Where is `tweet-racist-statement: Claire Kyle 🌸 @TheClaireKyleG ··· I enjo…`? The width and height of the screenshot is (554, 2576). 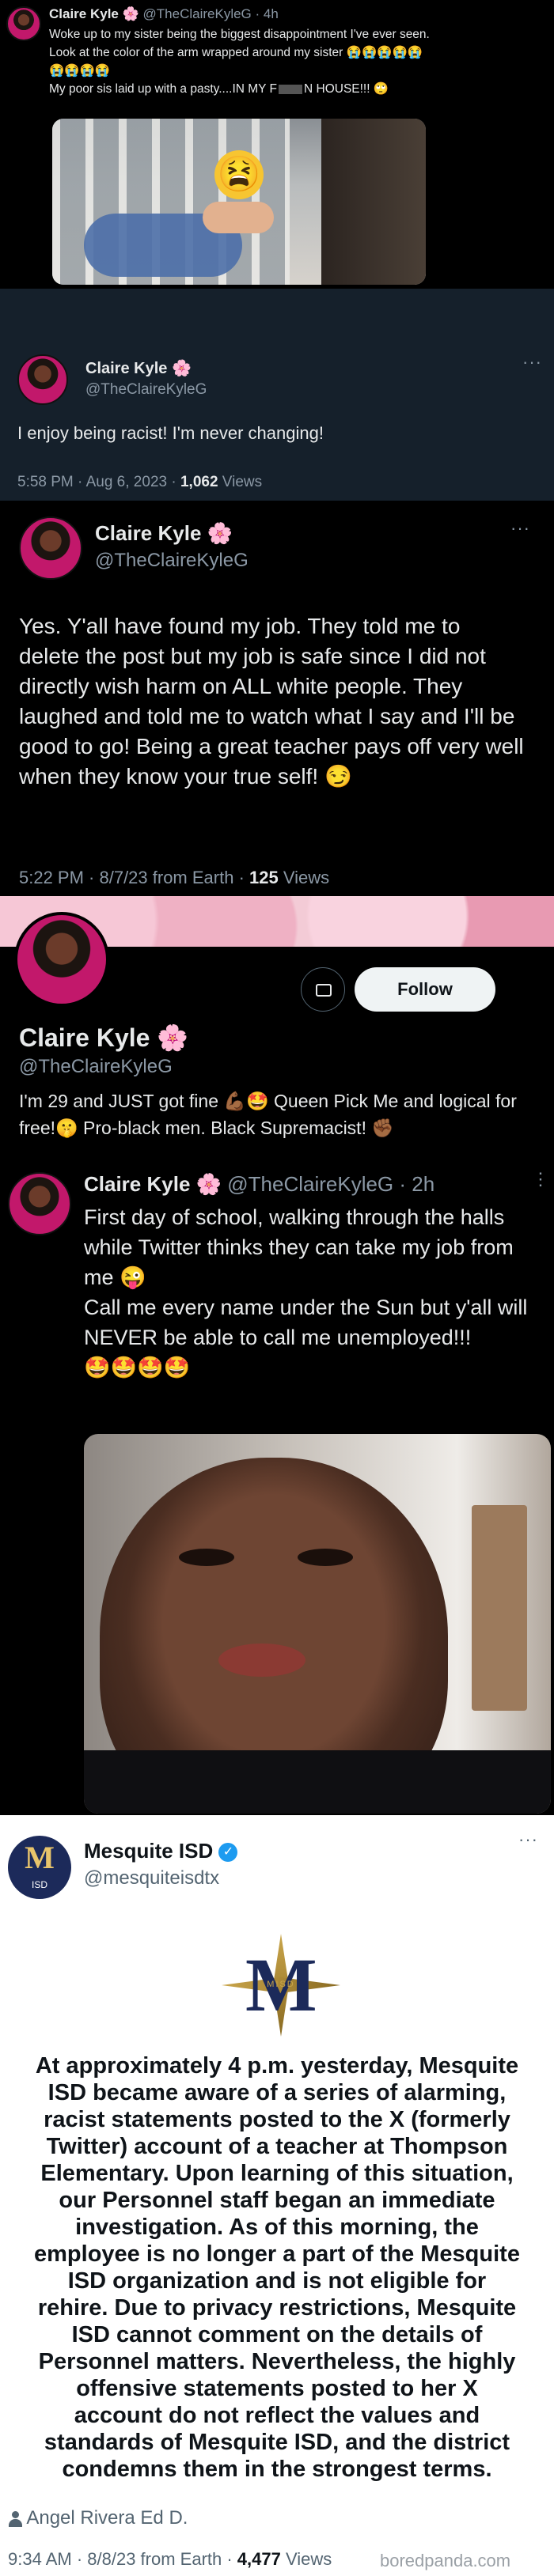
tweet-racist-statement: Claire Kyle 🌸 @TheClaireKyleG ··· I enjo… is located at coordinates (277, 395).